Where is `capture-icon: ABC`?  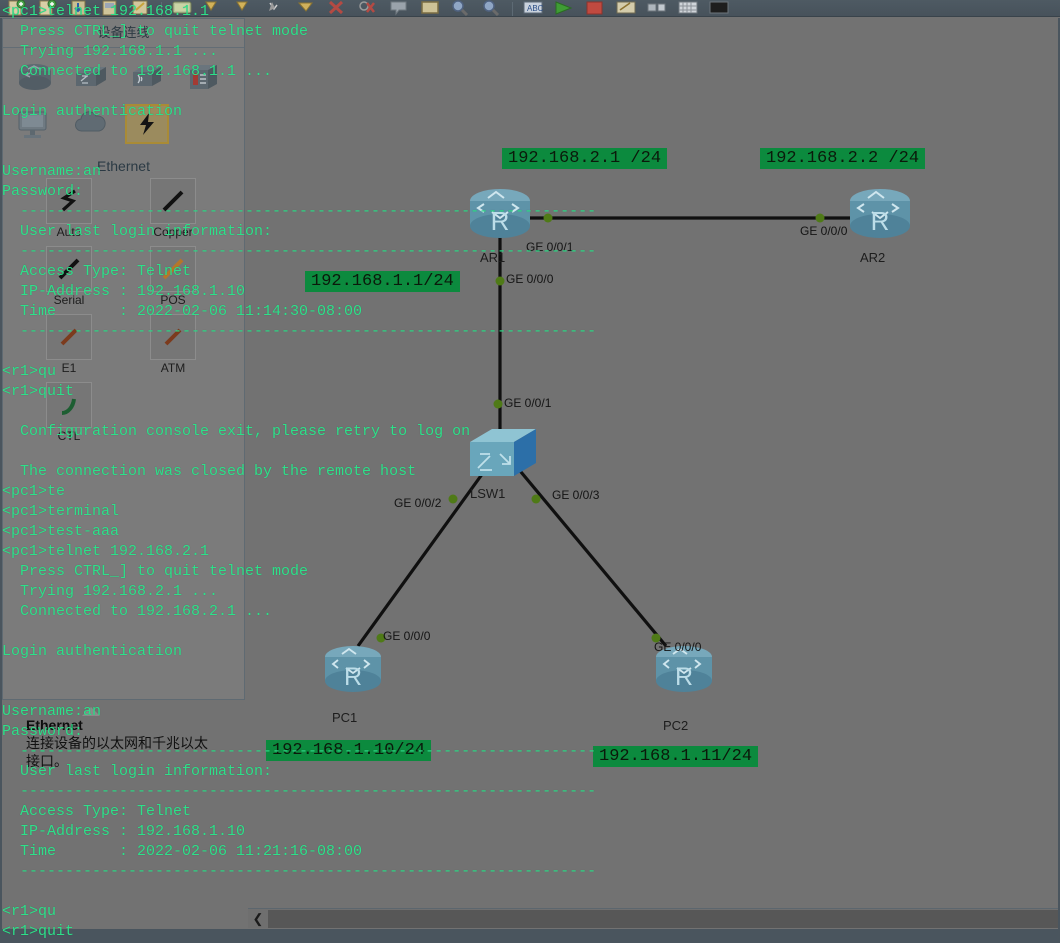
capture-icon: ABC is located at coordinates (533, 8).